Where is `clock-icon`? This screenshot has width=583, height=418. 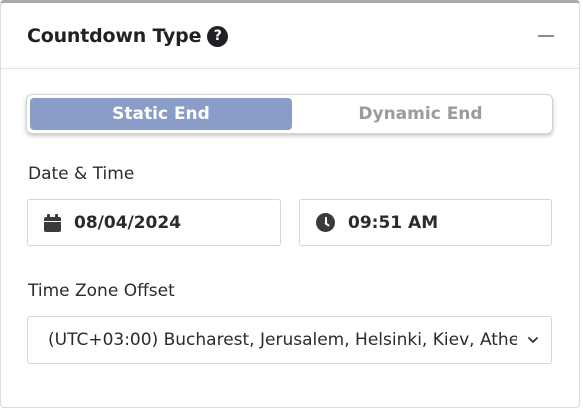
clock-icon is located at coordinates (325, 222).